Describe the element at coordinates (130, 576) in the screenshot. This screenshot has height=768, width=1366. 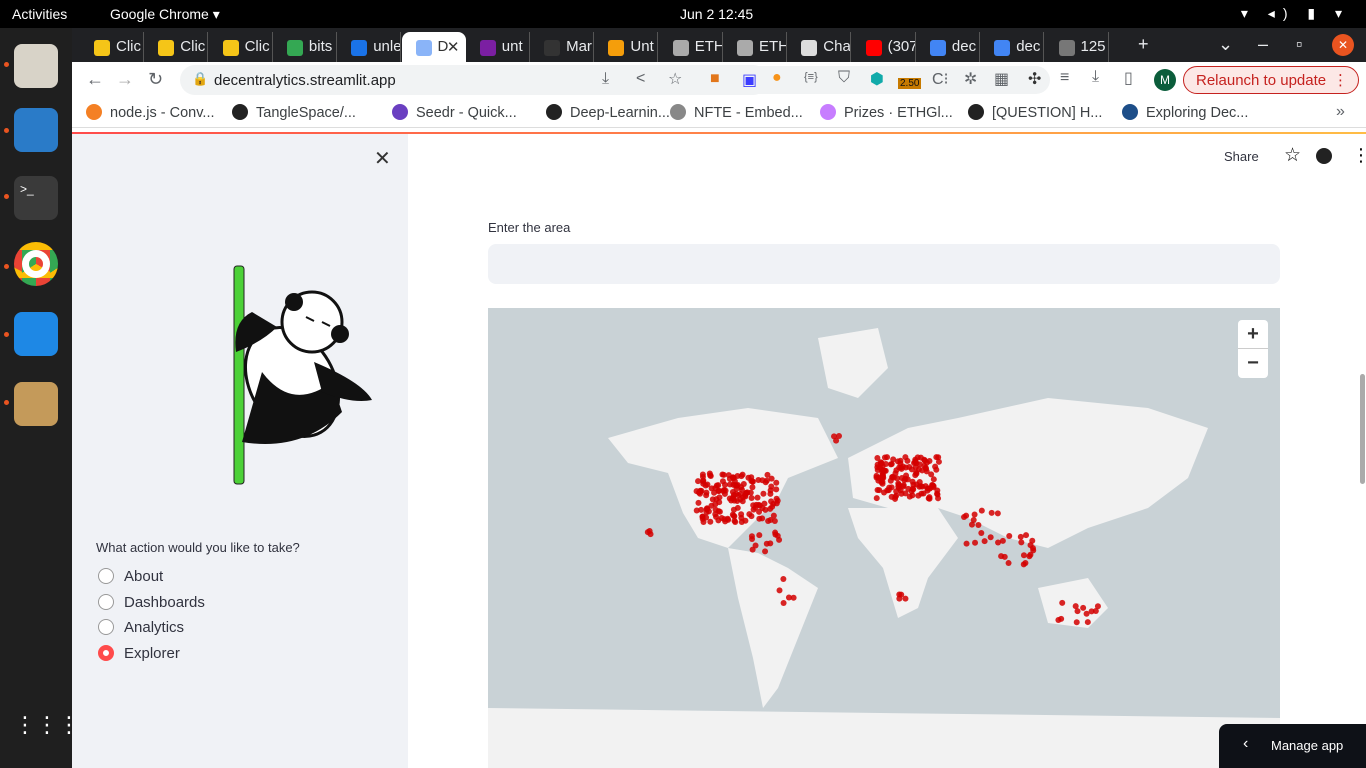
I see `radio-about: About` at that location.